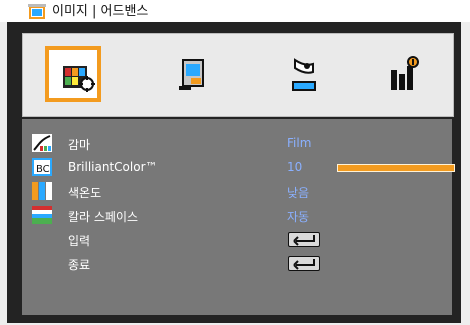 This screenshot has width=470, height=325. What do you see at coordinates (295, 167) in the screenshot?
I see `menu-value-brilliantcolor: 10` at bounding box center [295, 167].